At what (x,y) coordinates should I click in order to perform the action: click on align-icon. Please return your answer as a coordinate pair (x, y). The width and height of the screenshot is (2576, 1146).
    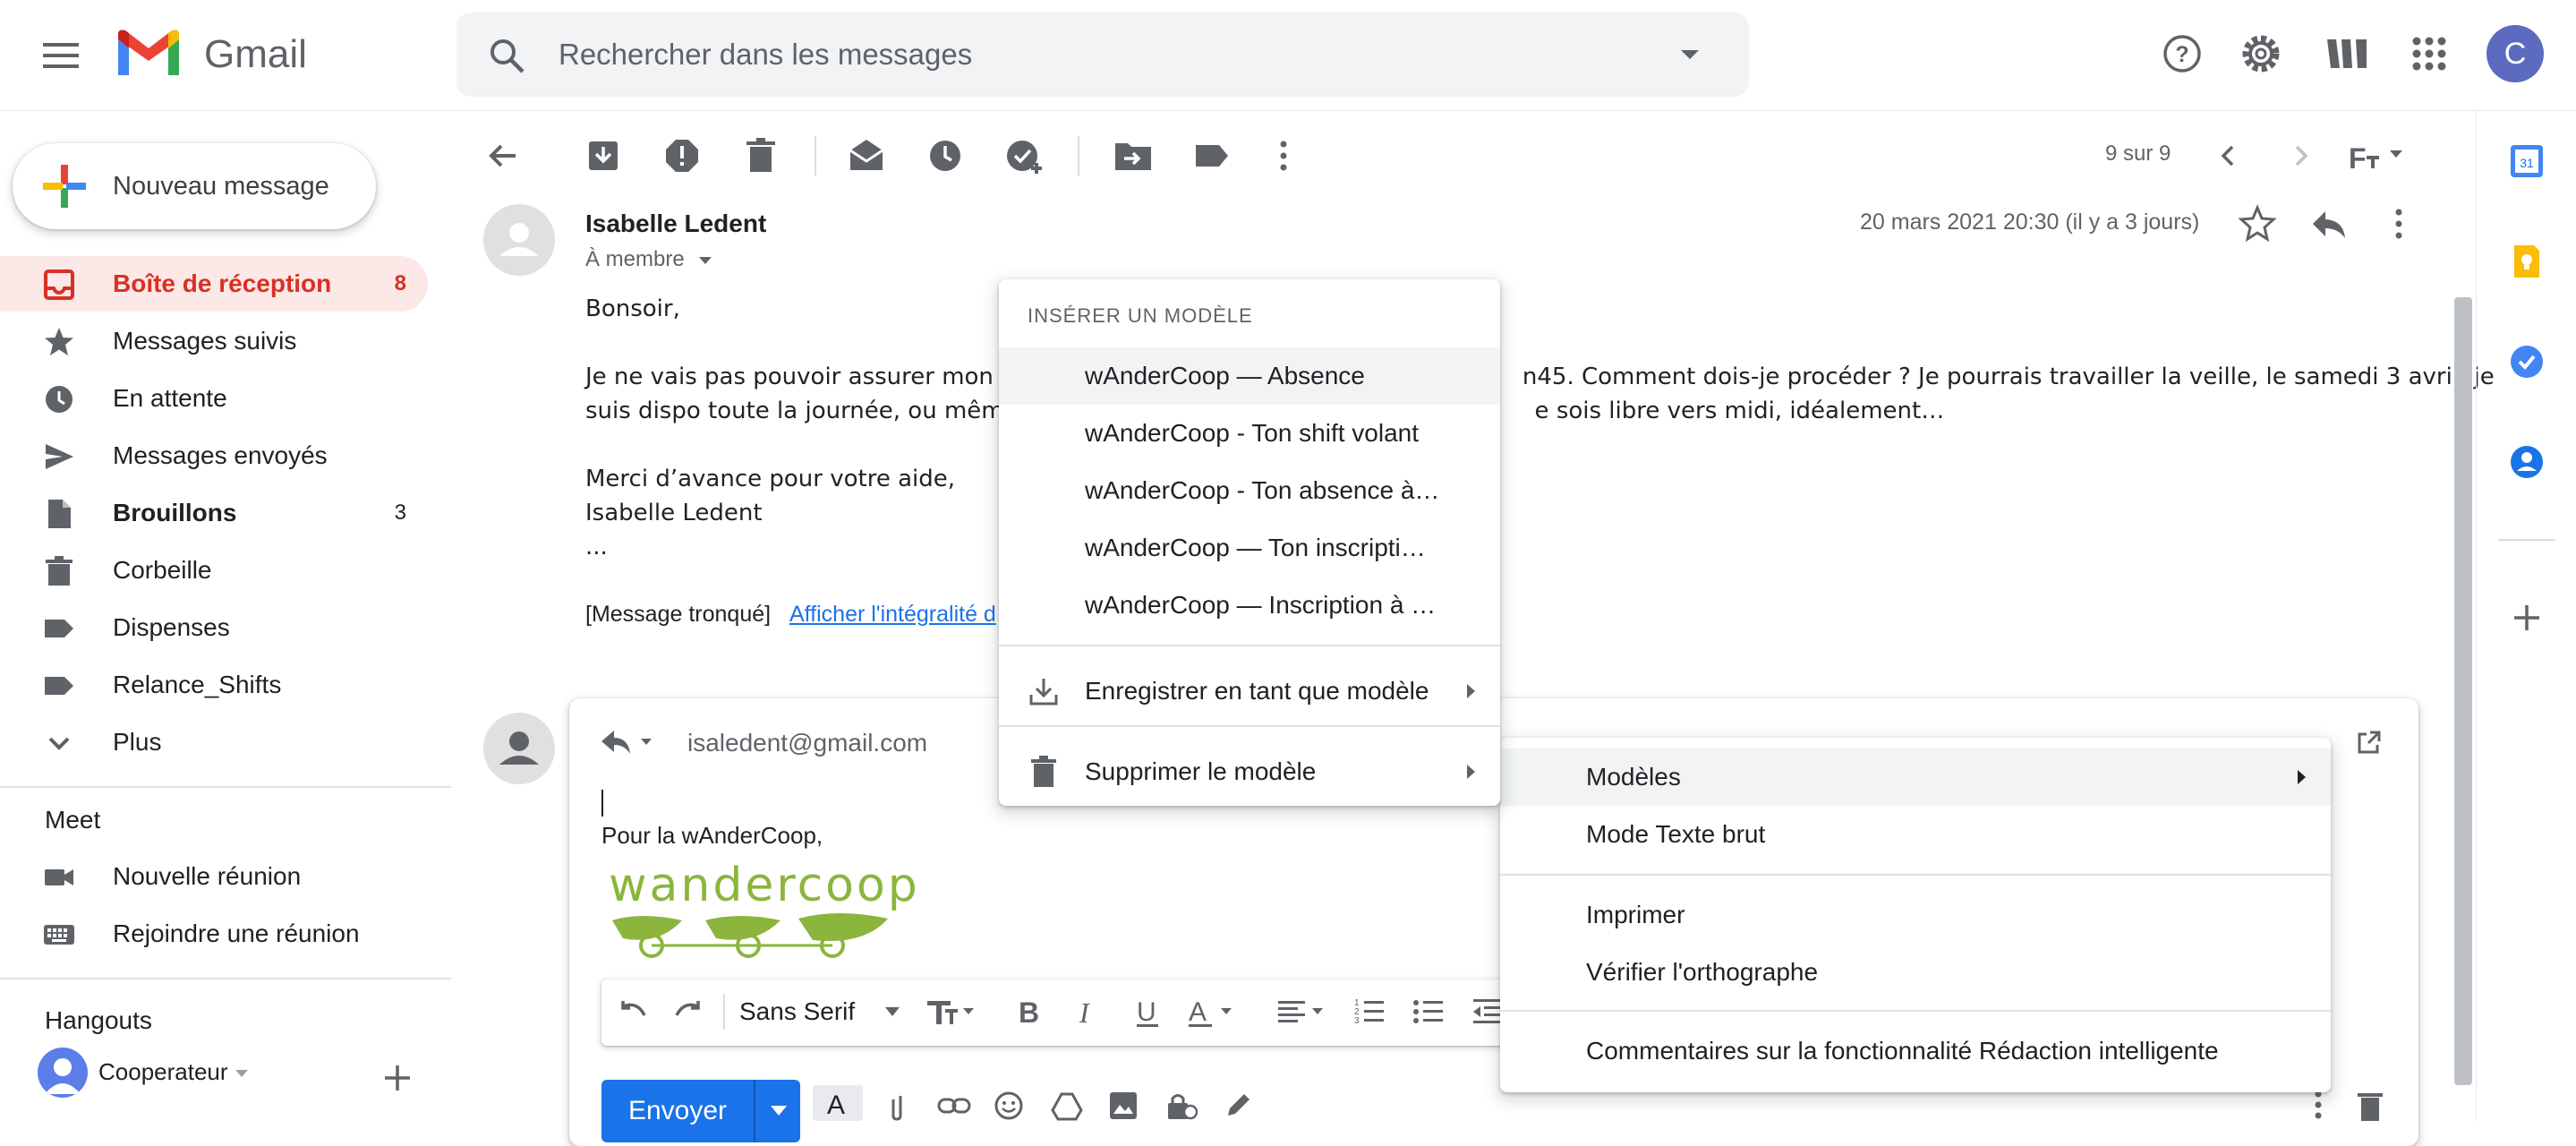
    Looking at the image, I should click on (1301, 1012).